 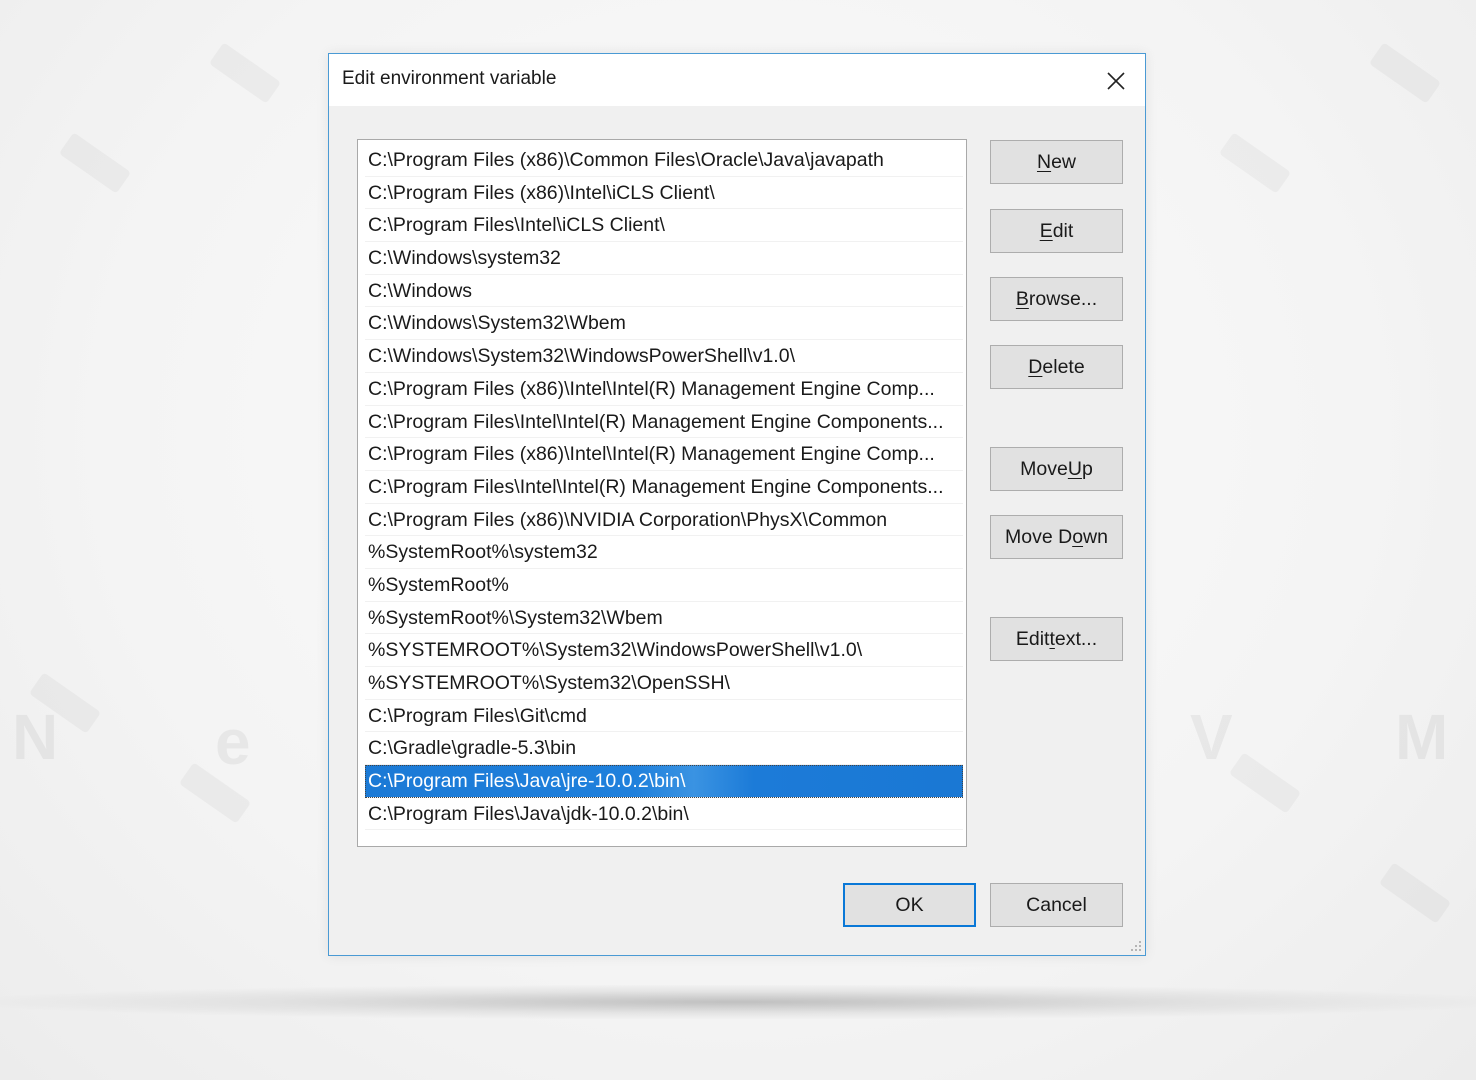 I want to click on button-label: wn, so click(x=1095, y=536).